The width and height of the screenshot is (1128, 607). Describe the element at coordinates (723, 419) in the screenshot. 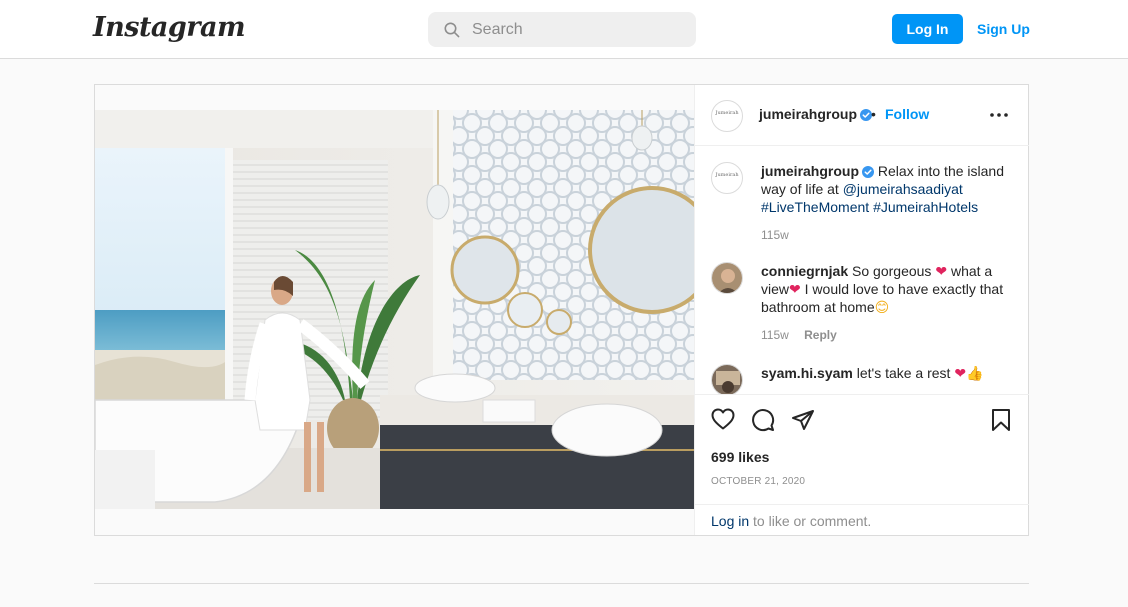

I see `heart-icon` at that location.